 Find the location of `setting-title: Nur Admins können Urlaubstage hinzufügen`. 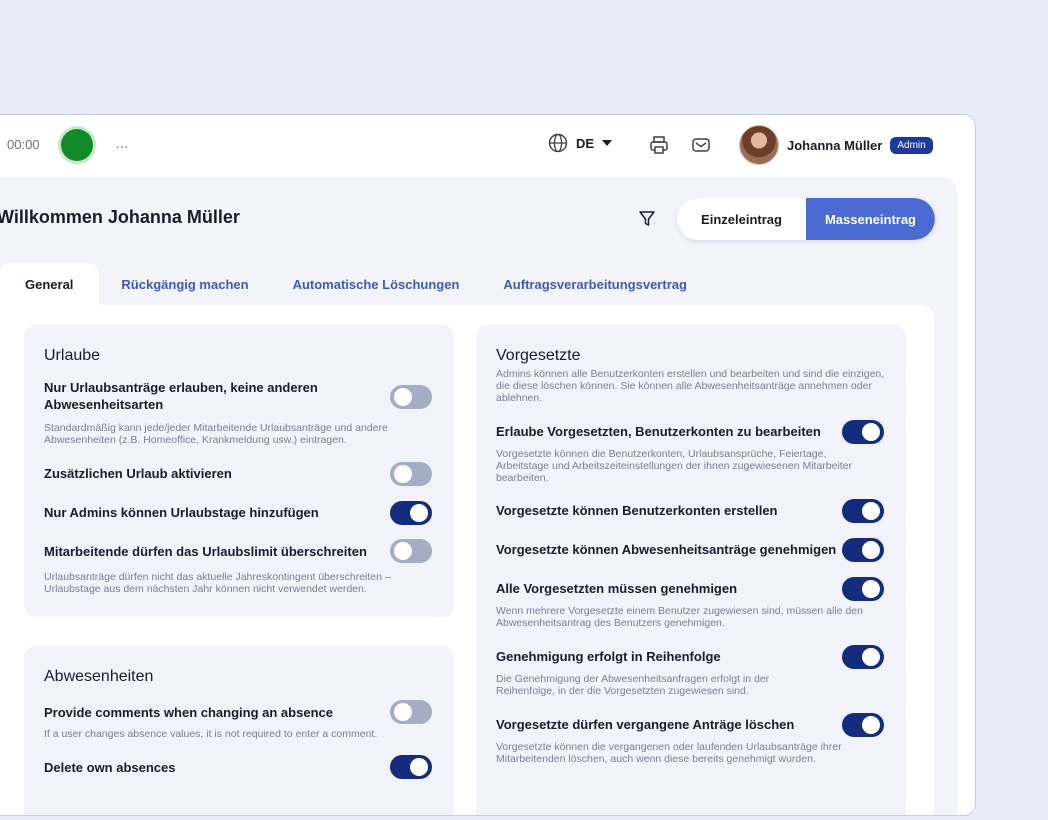

setting-title: Nur Admins können Urlaubstage hinzufügen is located at coordinates (181, 512).